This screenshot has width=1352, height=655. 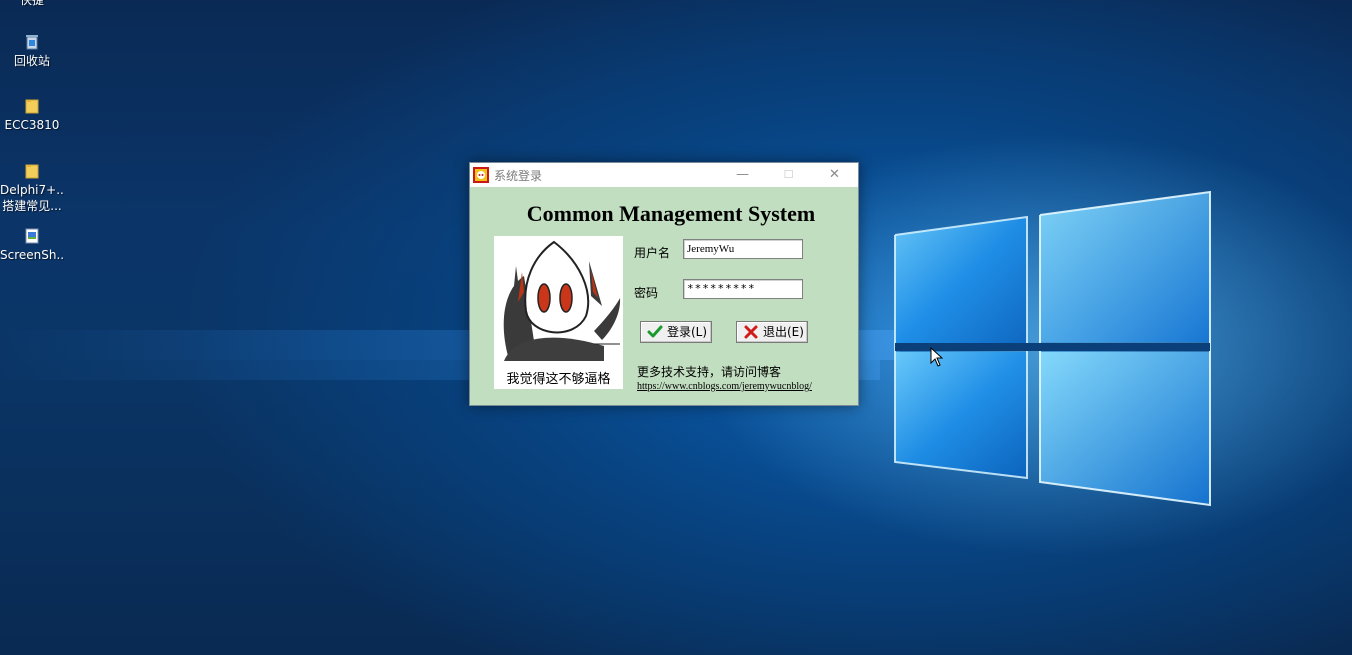 I want to click on meme-creature-icon, so click(x=562, y=300).